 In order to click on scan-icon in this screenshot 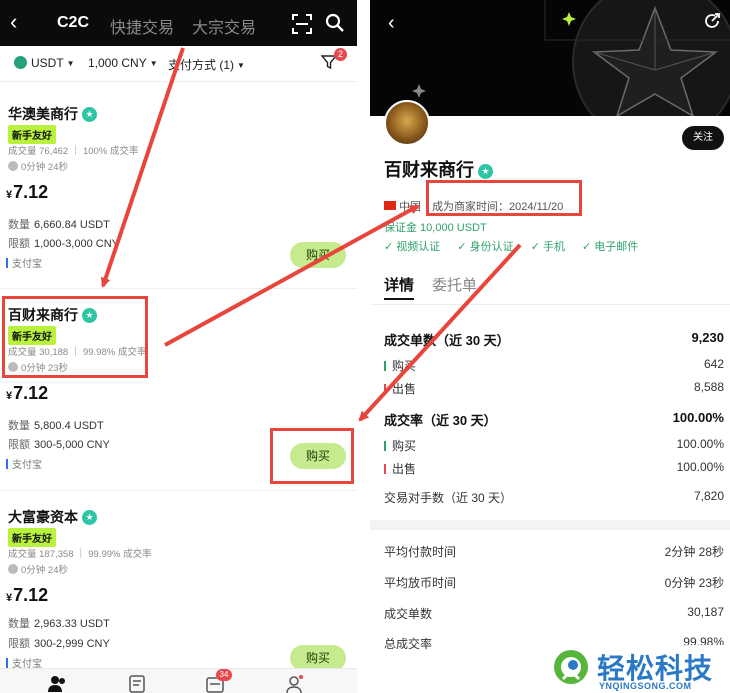, I will do `click(302, 24)`.